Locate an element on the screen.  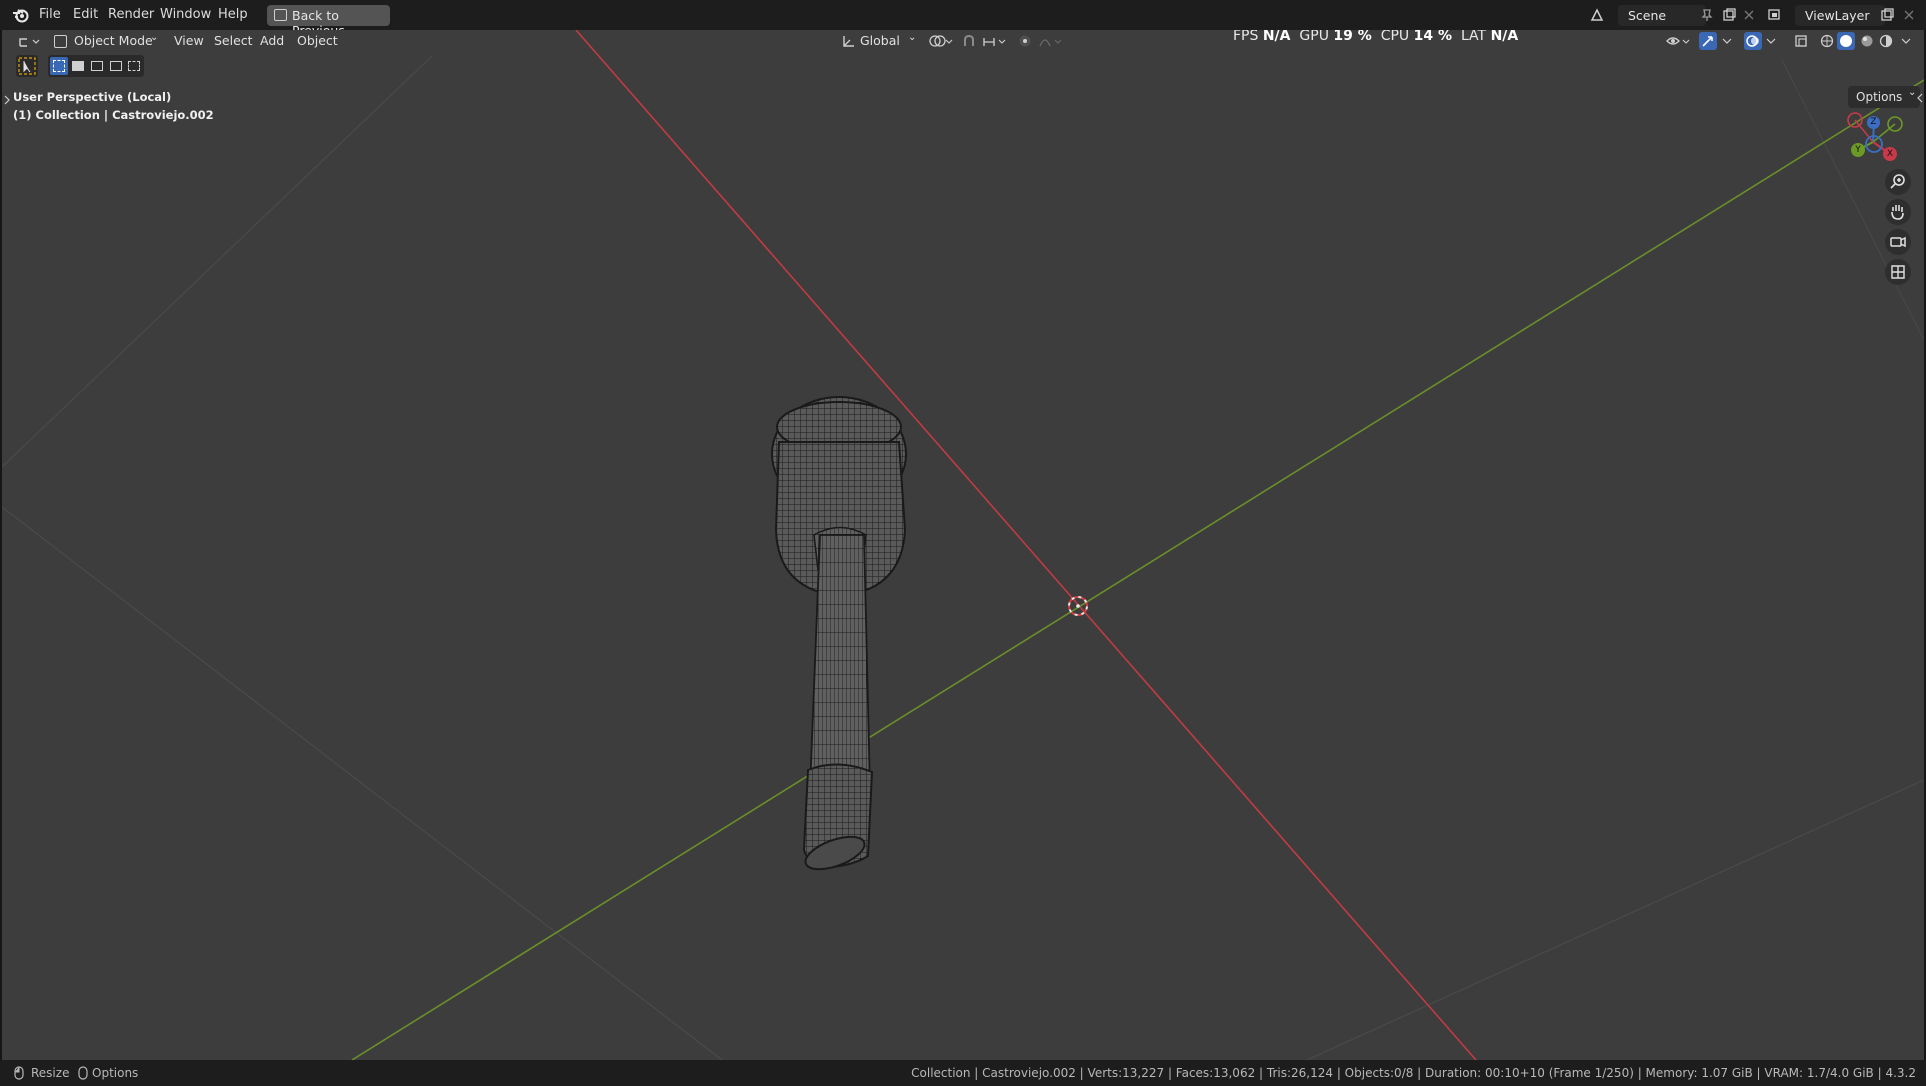
ortho-grid-icon is located at coordinates (1898, 272).